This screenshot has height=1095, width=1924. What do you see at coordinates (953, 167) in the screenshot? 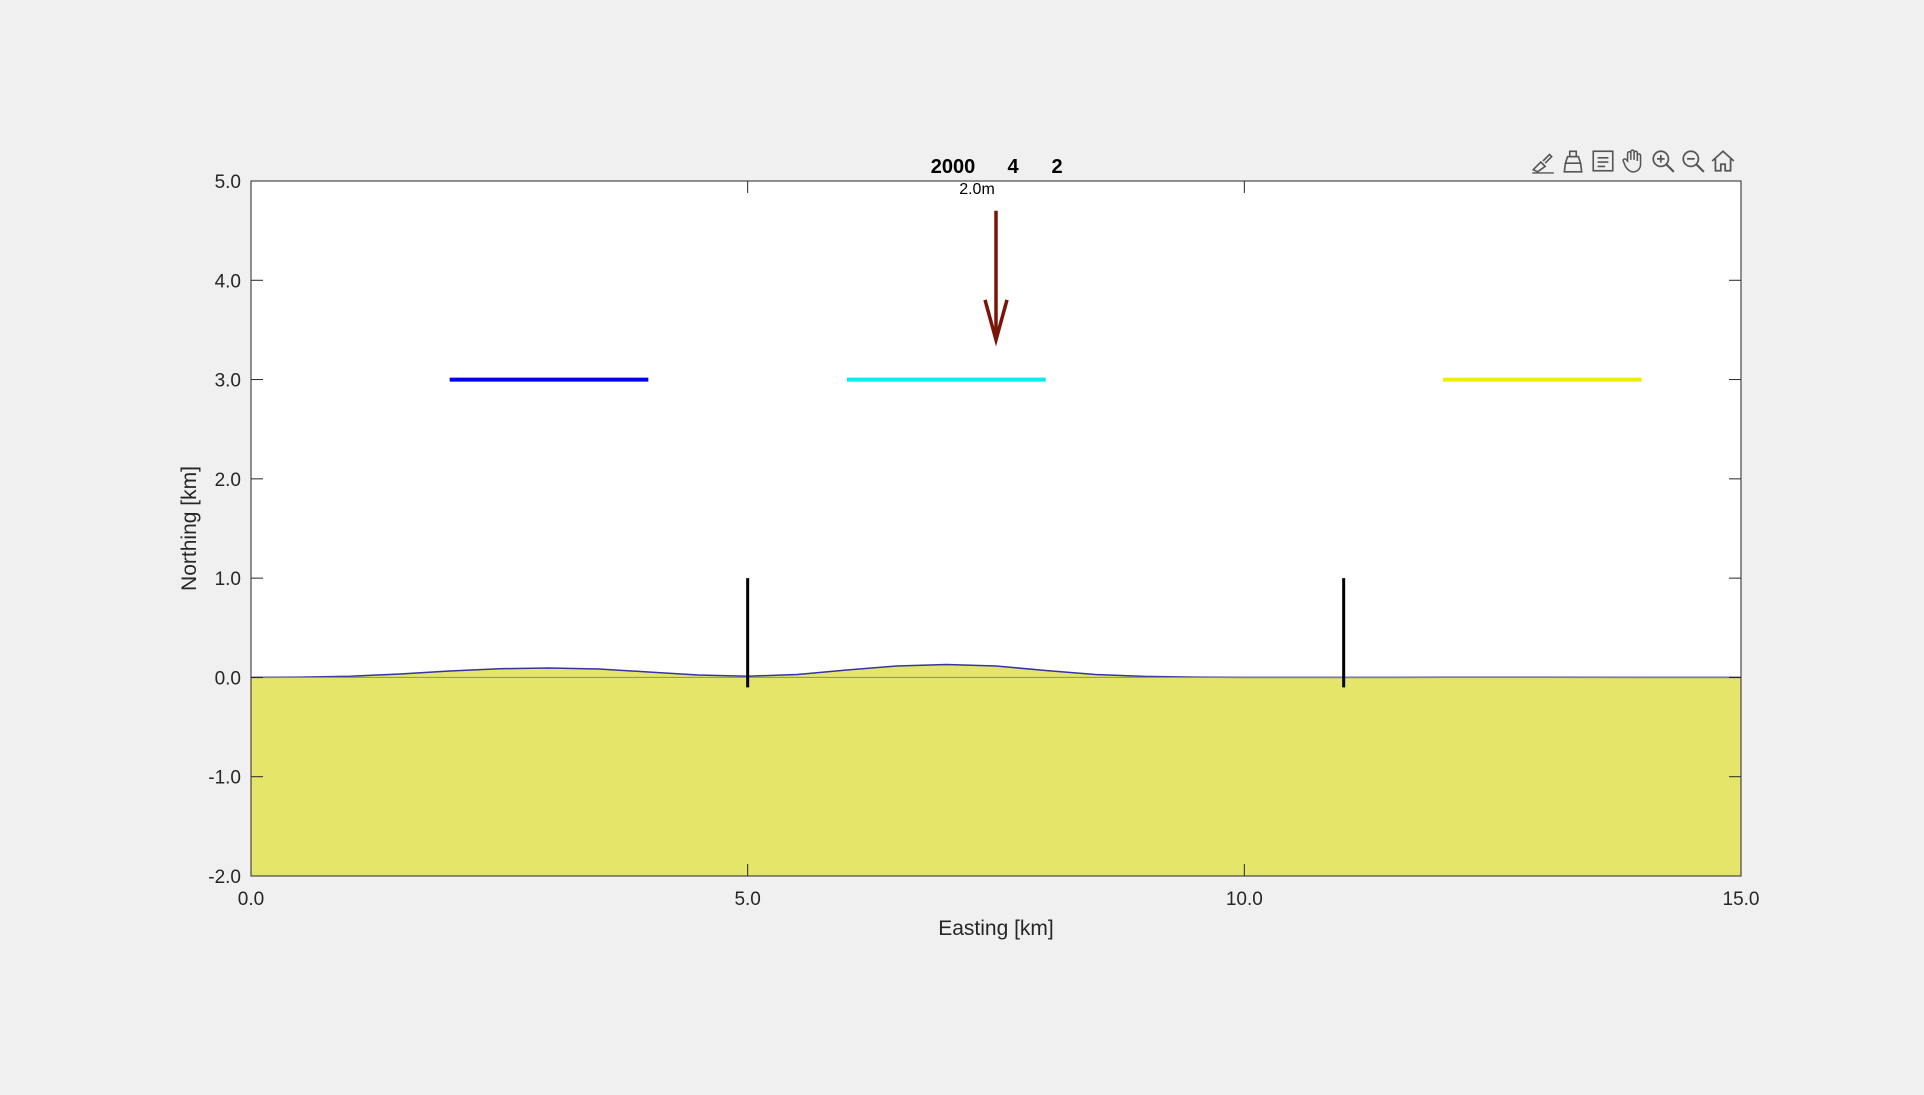
I see `title-part-year: 2000` at bounding box center [953, 167].